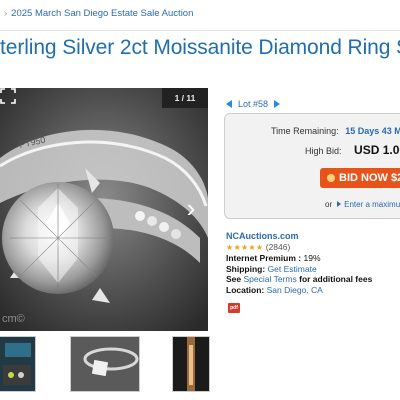 This screenshot has height=400, width=400. I want to click on location-value: San Diego, CA, so click(294, 289).